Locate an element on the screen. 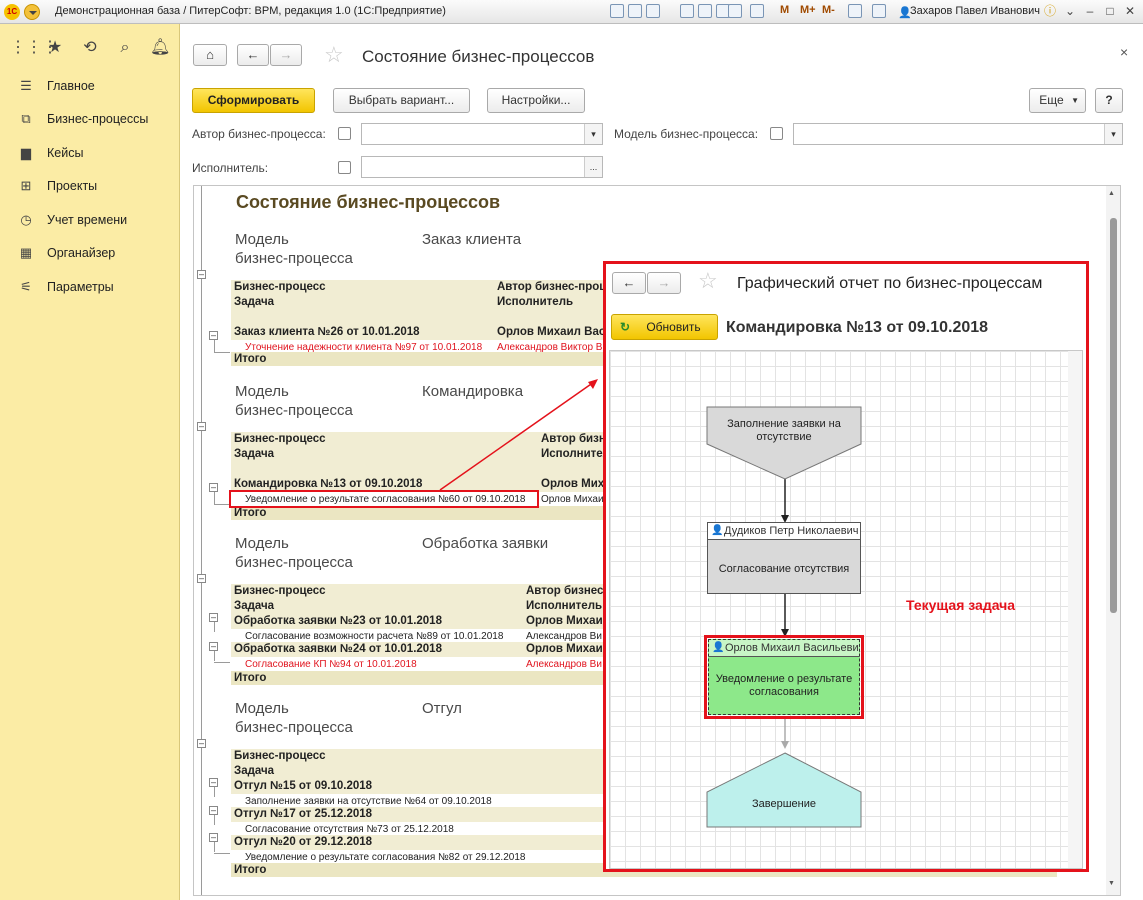 The image size is (1143, 900). sidebar-item-time-tracking: ◷ Учет времени is located at coordinates (90, 220).